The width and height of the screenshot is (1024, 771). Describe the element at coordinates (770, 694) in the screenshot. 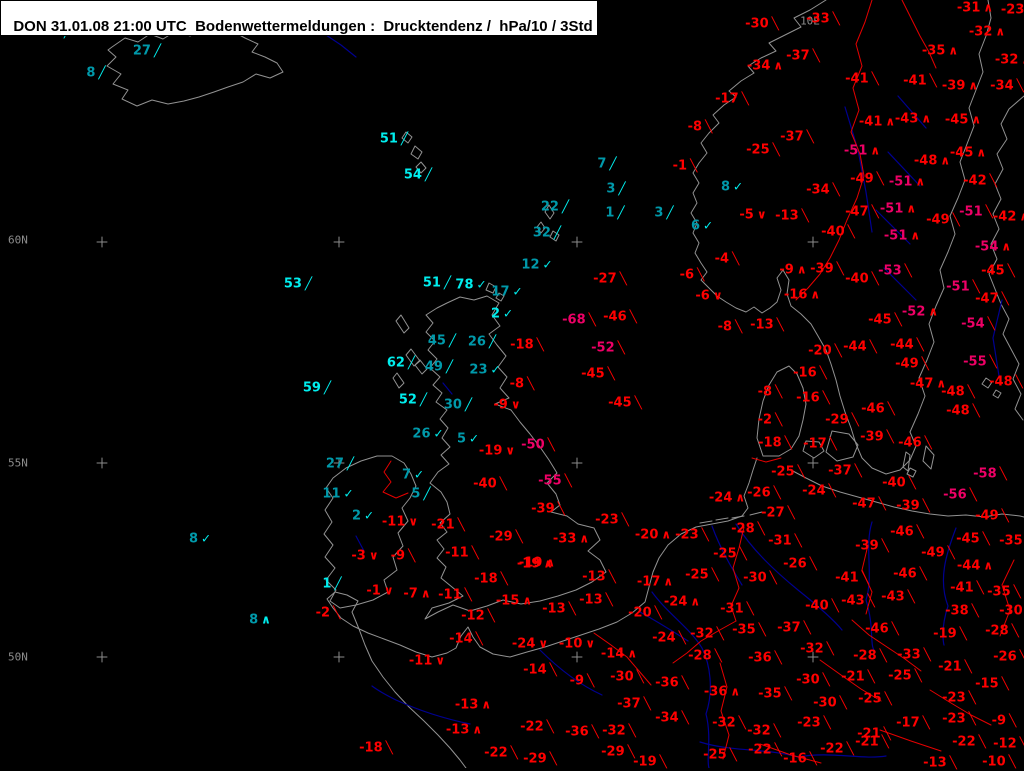

I see `pressure-tendency-value: -35` at that location.